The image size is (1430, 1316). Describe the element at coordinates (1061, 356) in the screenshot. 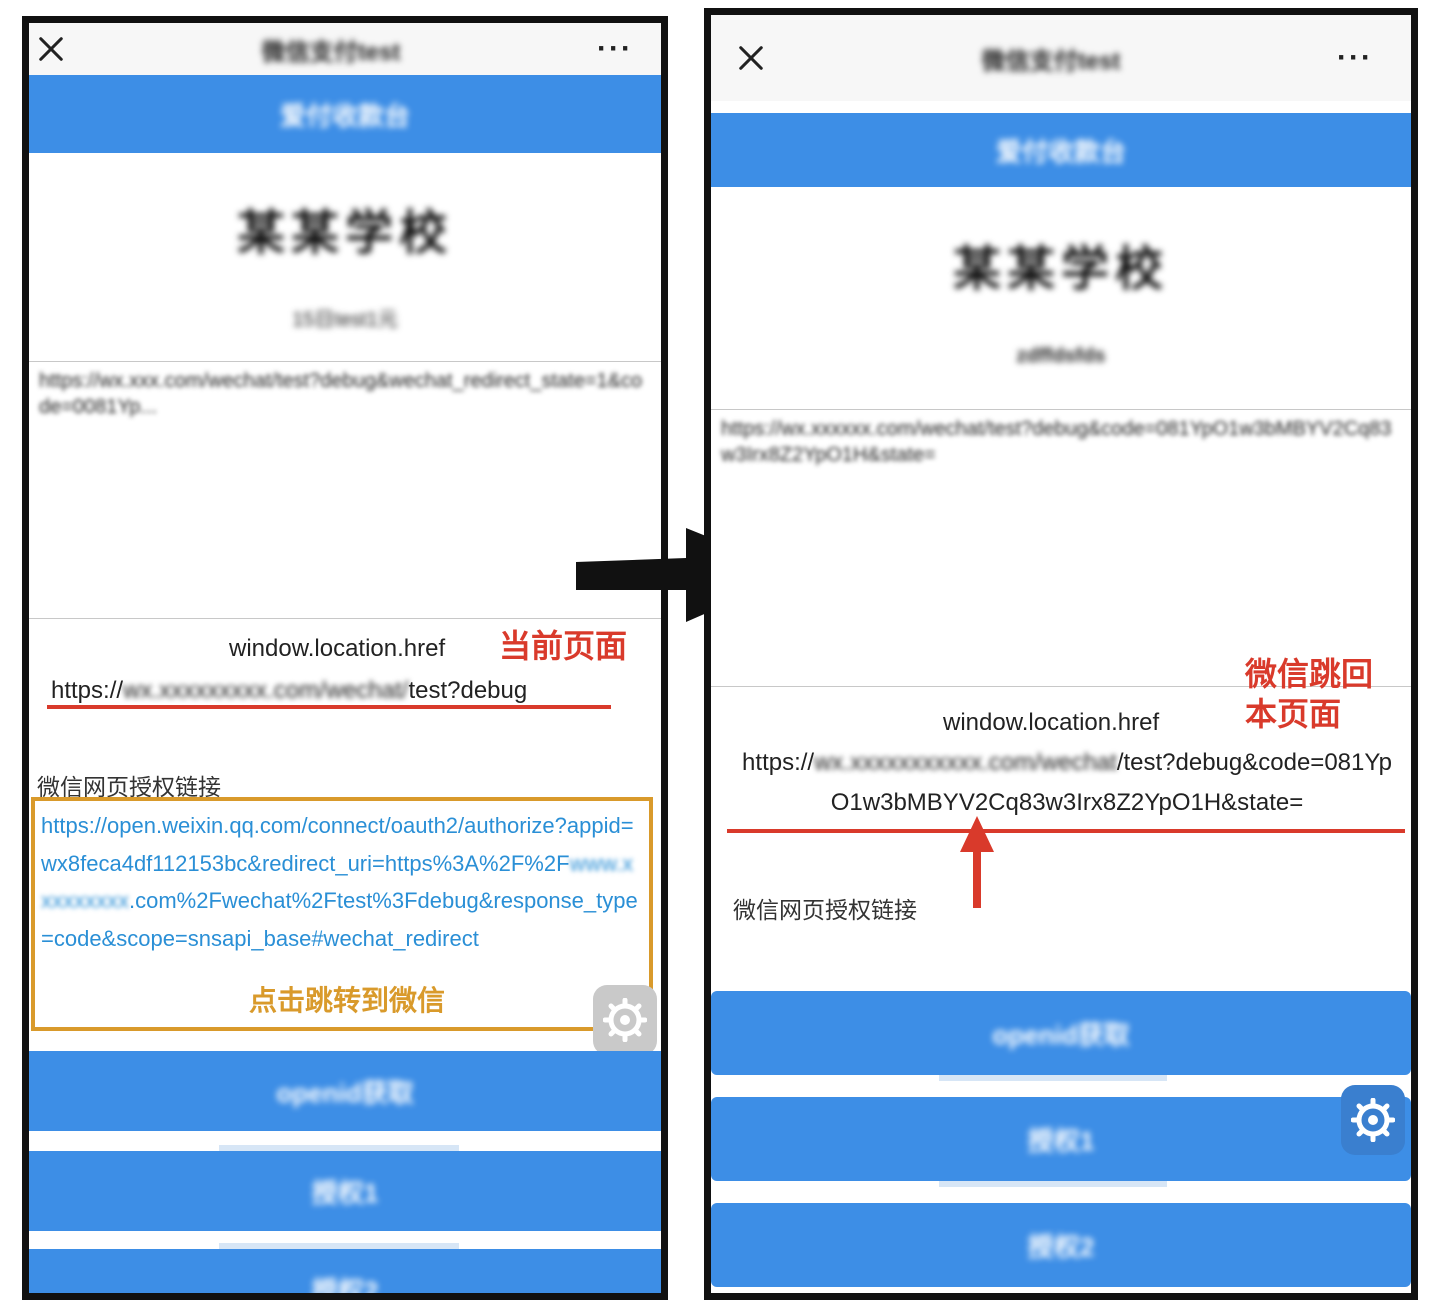

I see `school-subtitle: zdffdsfds` at that location.